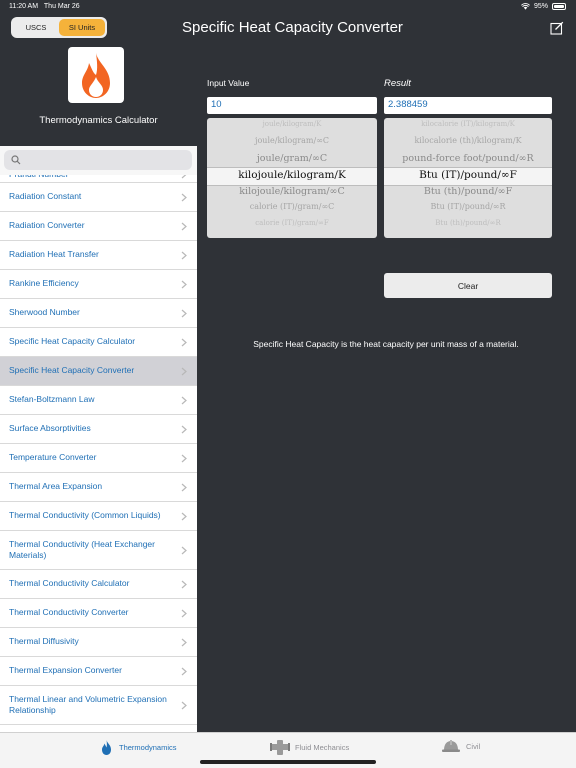 This screenshot has height=768, width=576. What do you see at coordinates (54, 254) in the screenshot?
I see `sidebar-item-label: Radiation Heat Transfer` at bounding box center [54, 254].